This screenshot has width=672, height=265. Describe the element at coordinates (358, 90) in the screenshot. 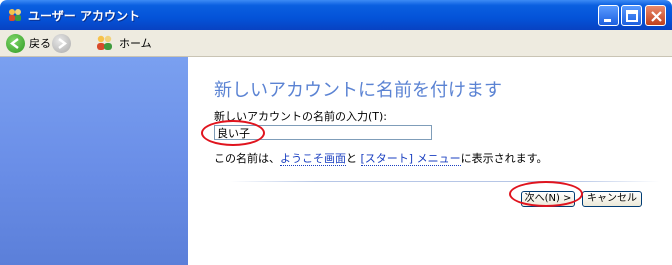

I see `page-heading: 新しいアカウントに名前を付けます` at that location.